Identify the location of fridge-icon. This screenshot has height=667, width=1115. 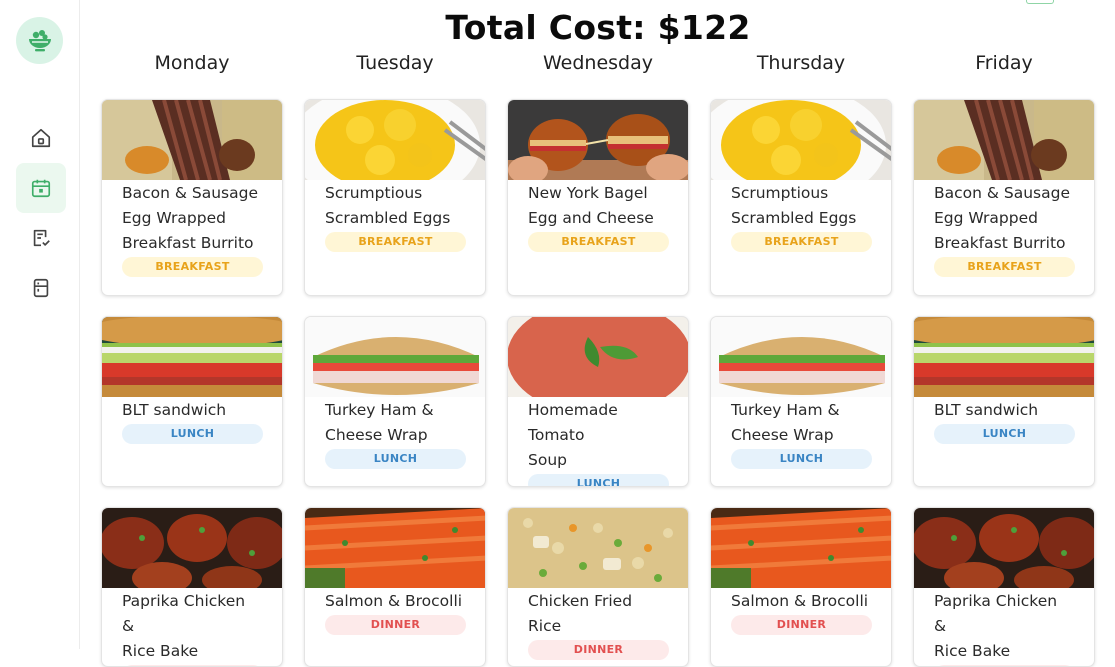
(41, 288).